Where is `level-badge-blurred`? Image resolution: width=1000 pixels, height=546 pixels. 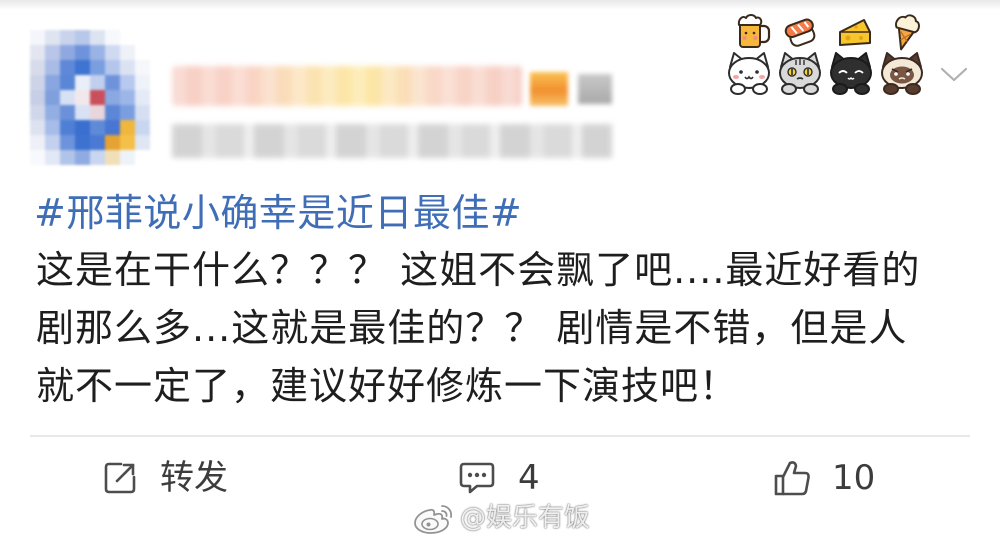
level-badge-blurred is located at coordinates (595, 89).